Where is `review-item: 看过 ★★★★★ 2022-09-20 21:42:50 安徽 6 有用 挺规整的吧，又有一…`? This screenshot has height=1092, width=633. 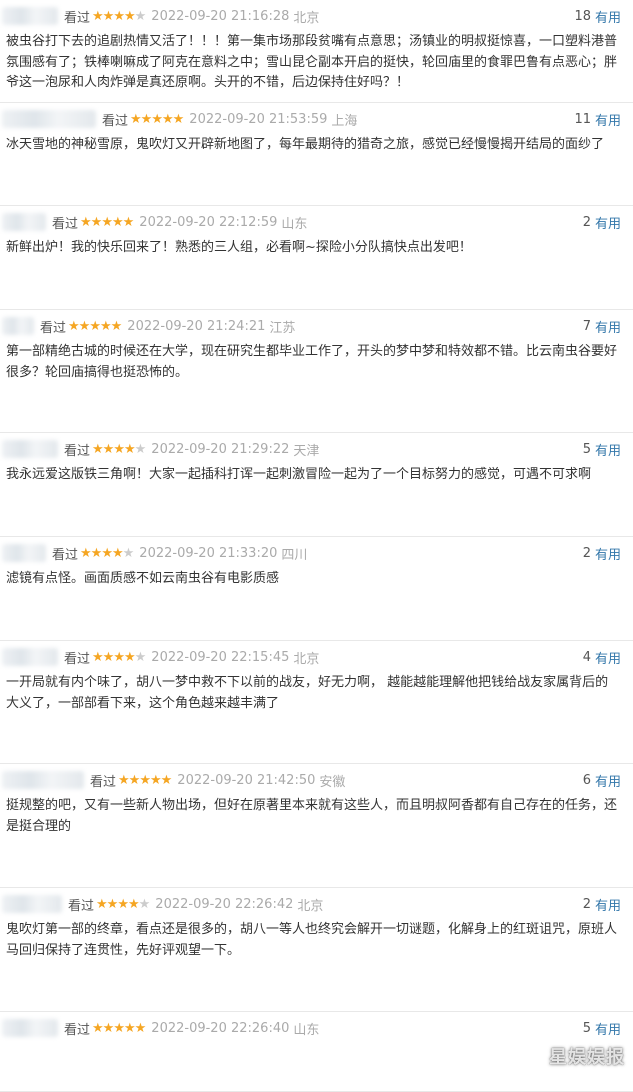 review-item: 看过 ★★★★★ 2022-09-20 21:42:50 安徽 6 有用 挺规整的吧，又有一… is located at coordinates (316, 826).